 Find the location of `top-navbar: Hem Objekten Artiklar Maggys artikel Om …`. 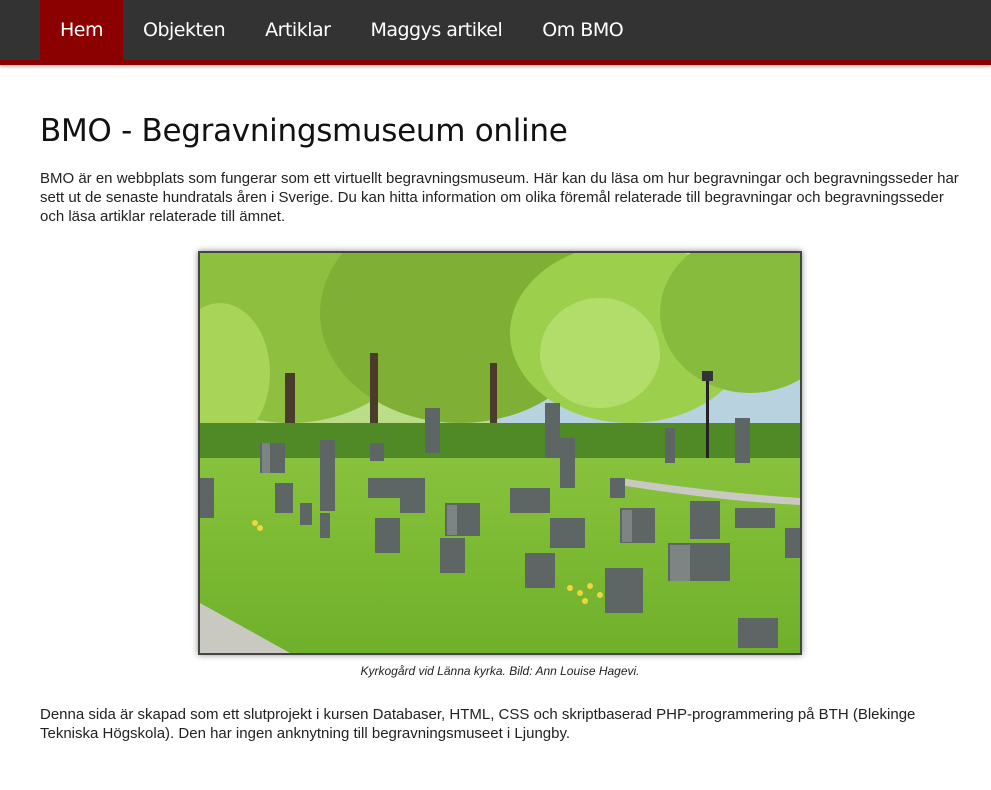

top-navbar: Hem Objekten Artiklar Maggys artikel Om … is located at coordinates (495, 32).